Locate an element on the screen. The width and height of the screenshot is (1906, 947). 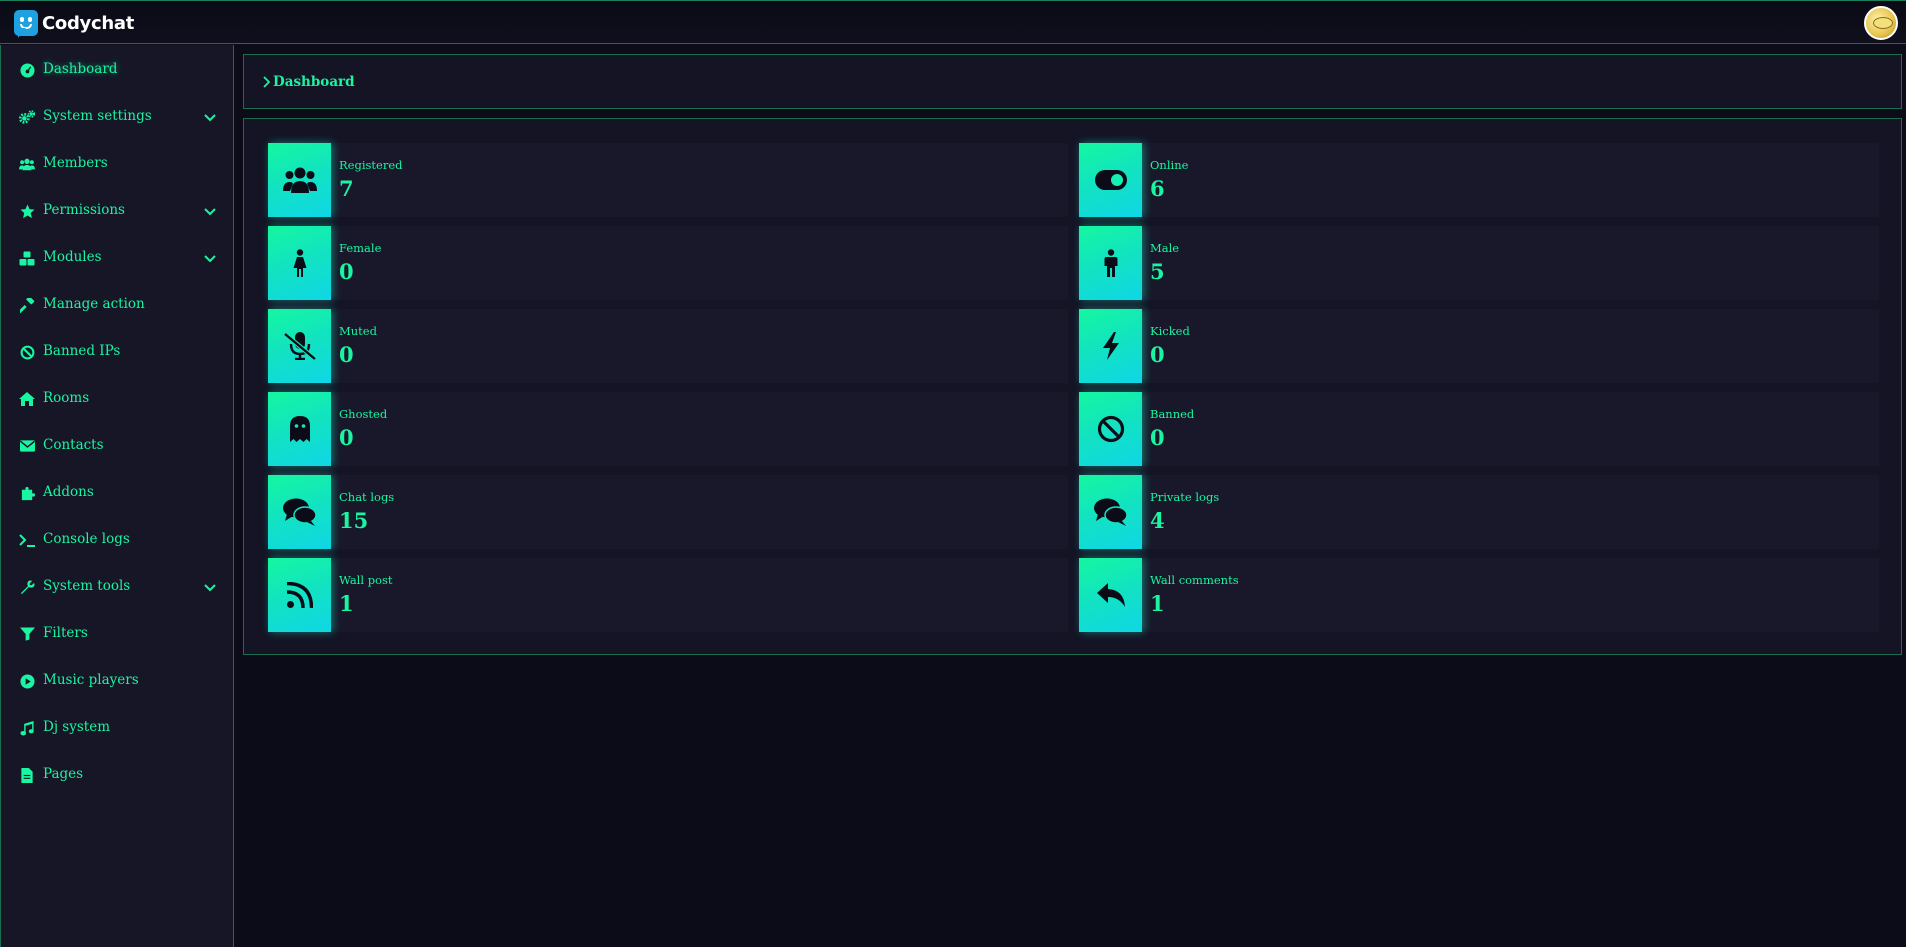
stat-ghosted: Ghosted 0 is located at coordinates (668, 429).